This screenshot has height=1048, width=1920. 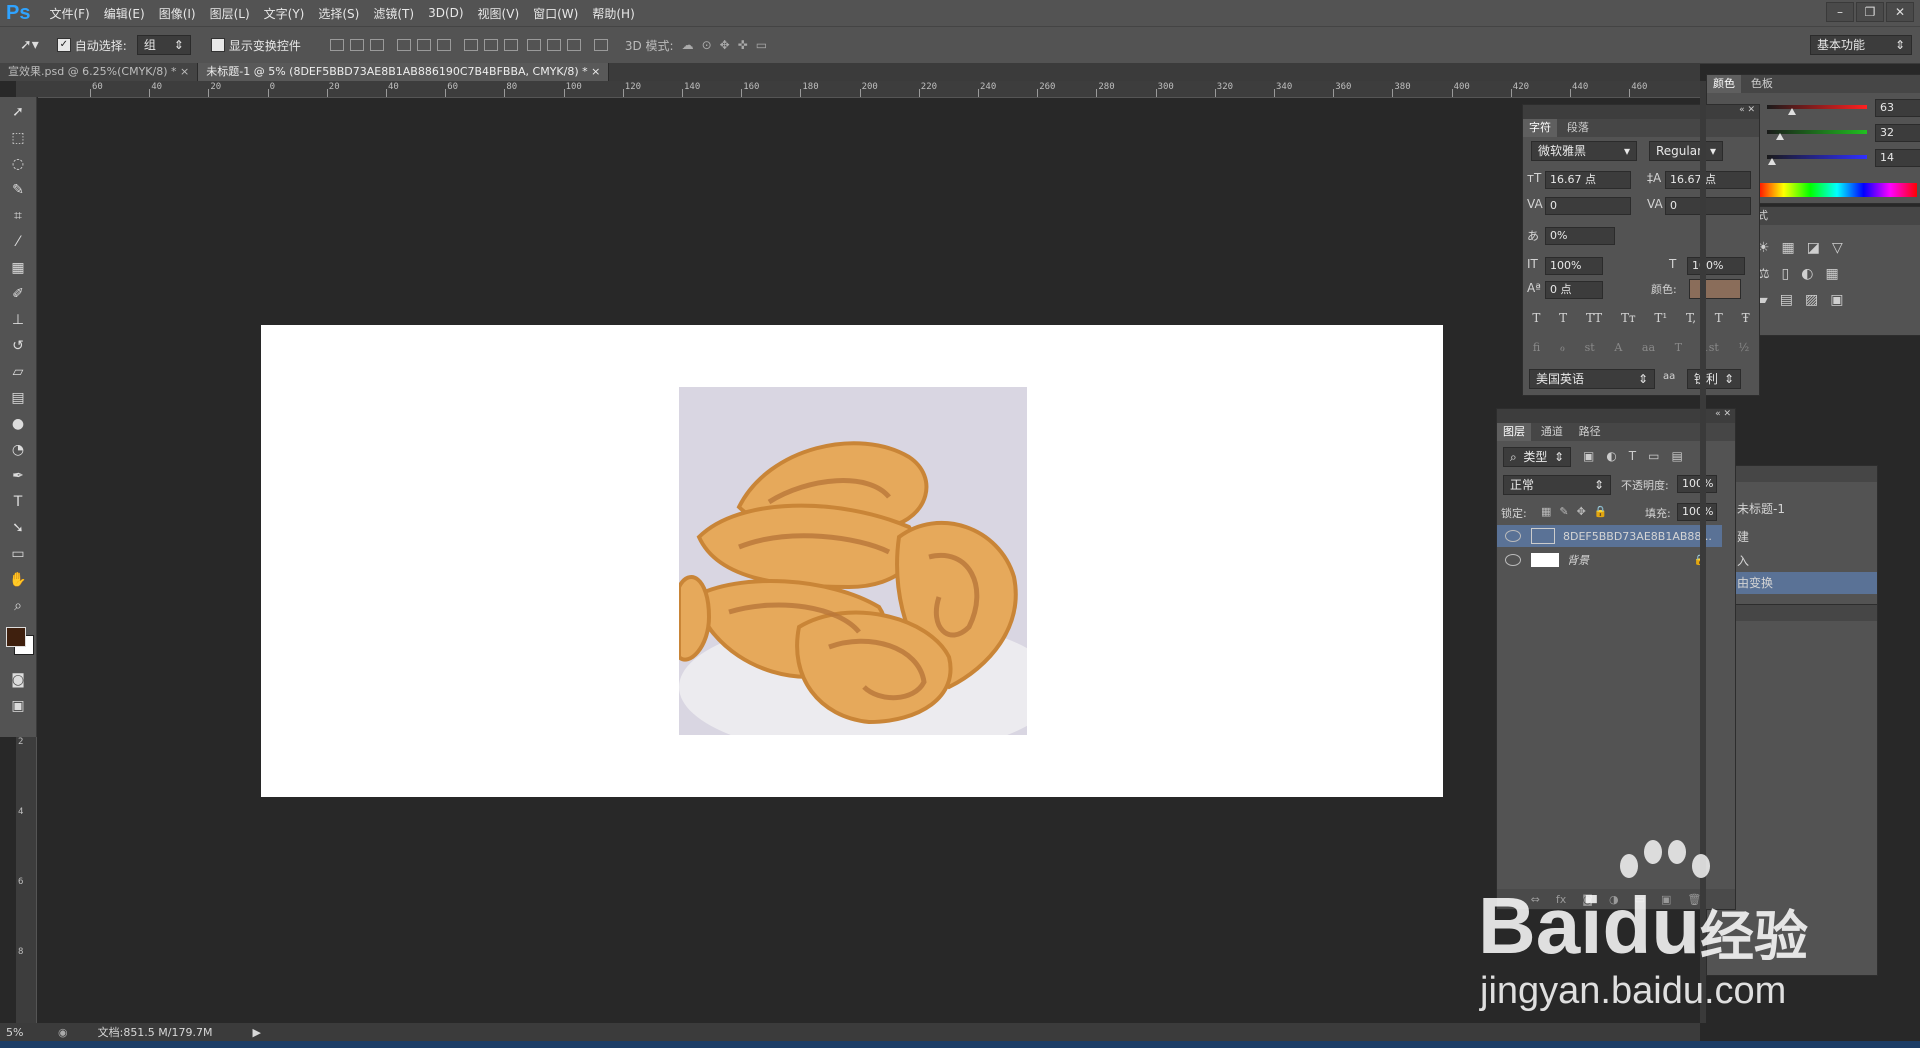 I want to click on healing-brush-tool-icon: ▦, so click(x=18, y=268).